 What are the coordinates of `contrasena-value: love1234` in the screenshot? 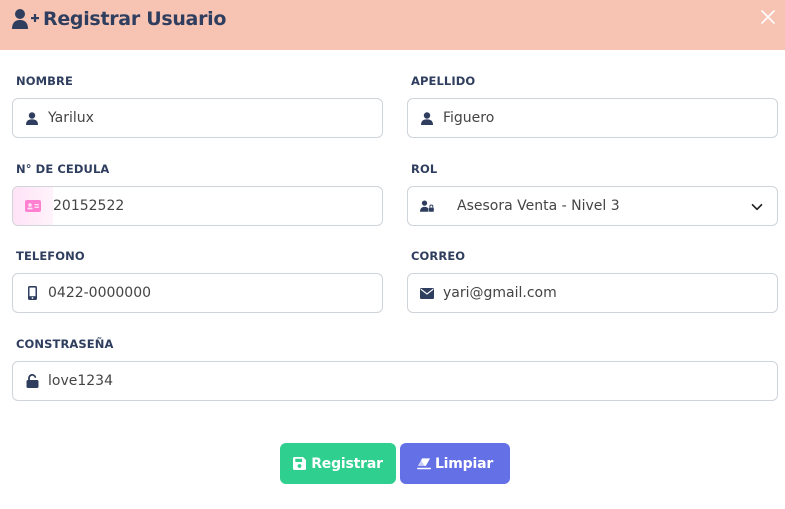 It's located at (80, 381).